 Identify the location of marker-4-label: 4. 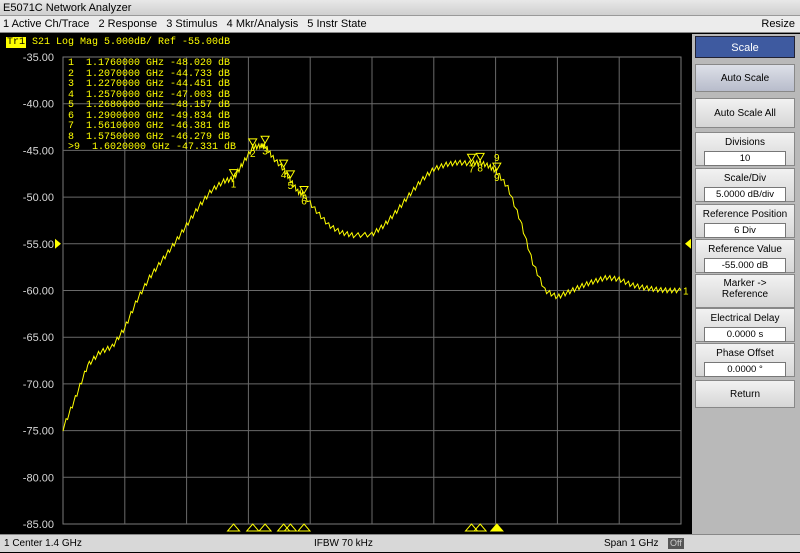
(284, 175).